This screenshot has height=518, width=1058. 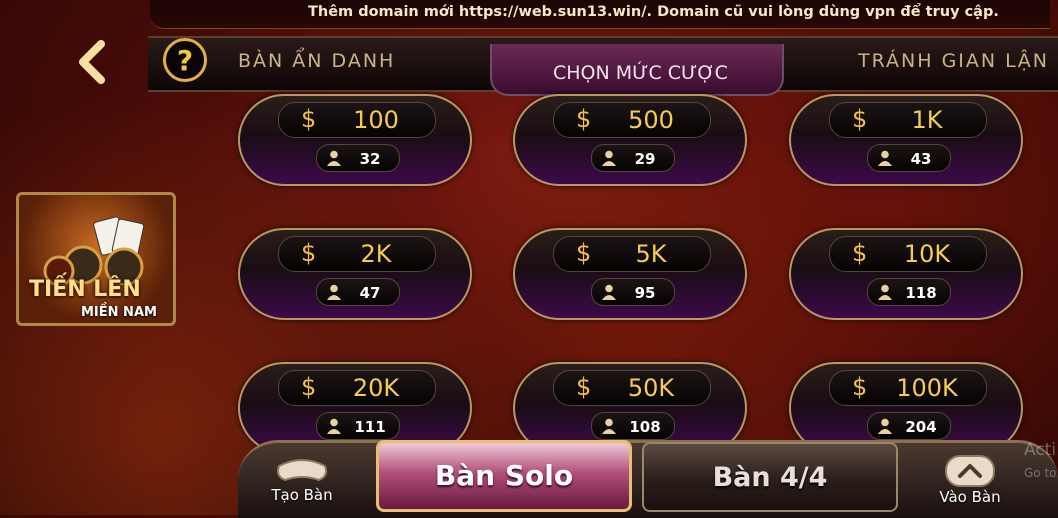 I want to click on player-count: 47, so click(x=370, y=293).